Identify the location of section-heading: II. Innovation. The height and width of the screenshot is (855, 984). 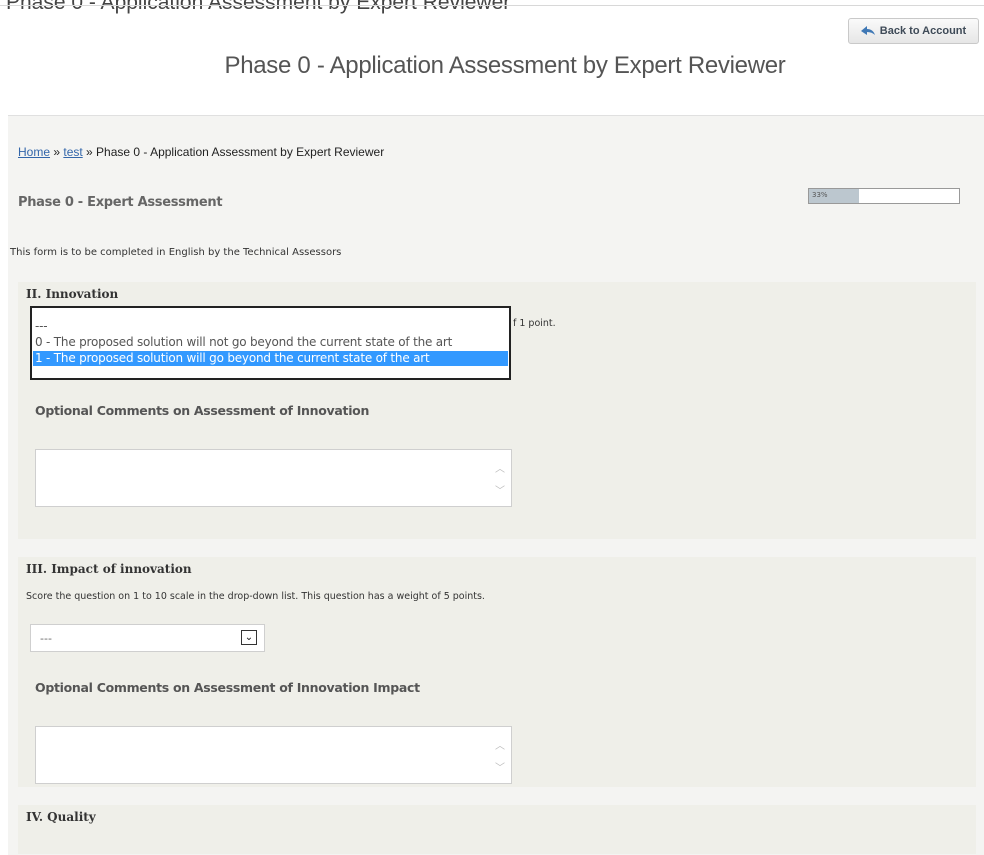
(72, 294).